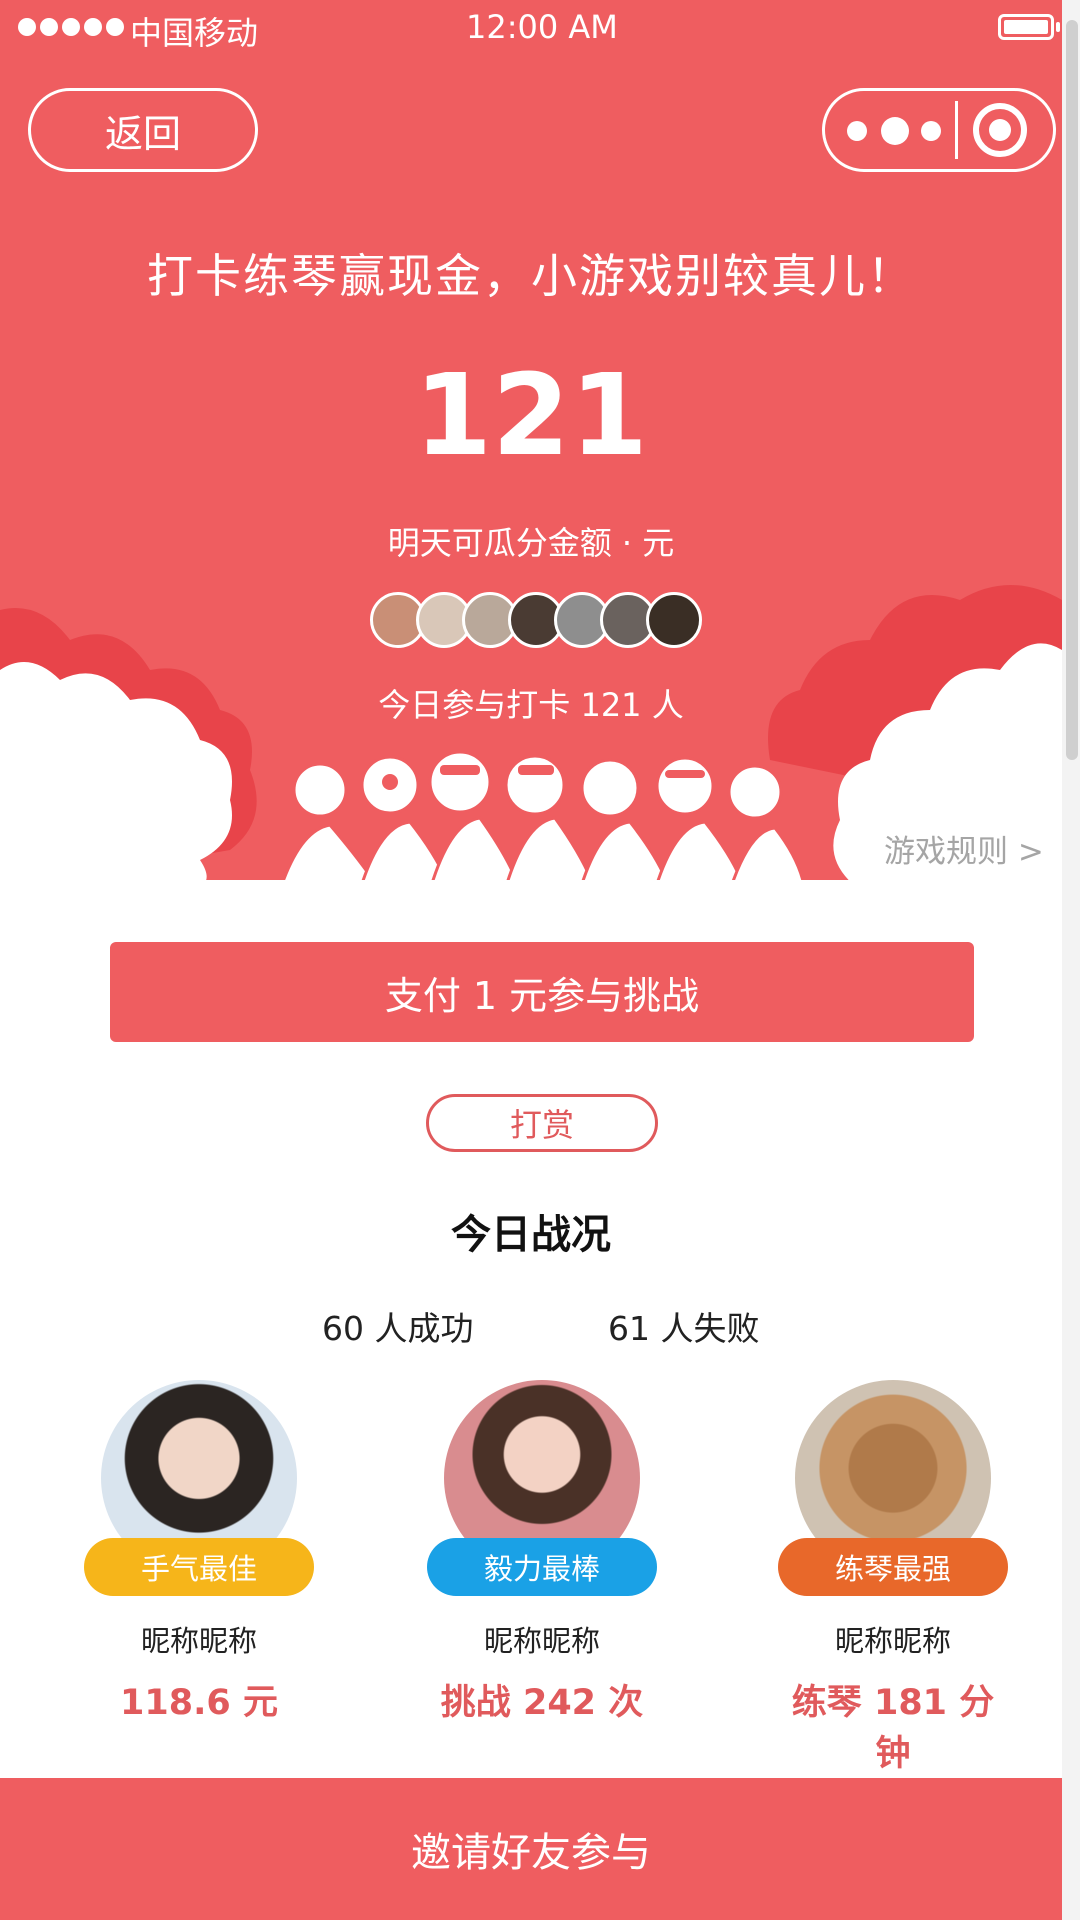  I want to click on winner-badge: 毅力最棒, so click(542, 1567).